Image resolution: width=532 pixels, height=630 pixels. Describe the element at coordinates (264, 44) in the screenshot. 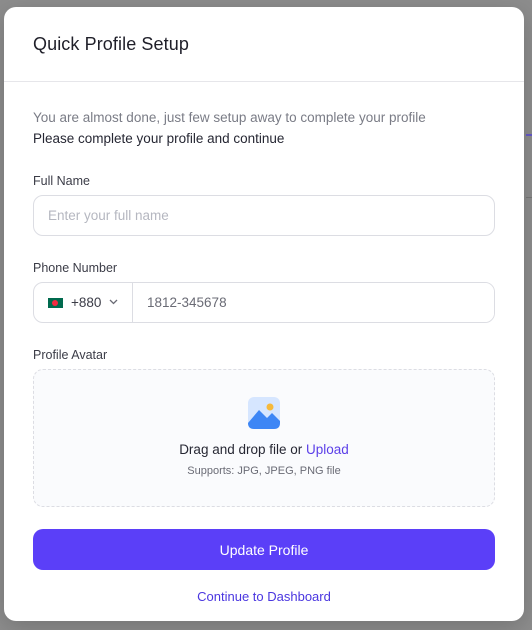

I see `modal-header: Quick Profile Setup` at that location.